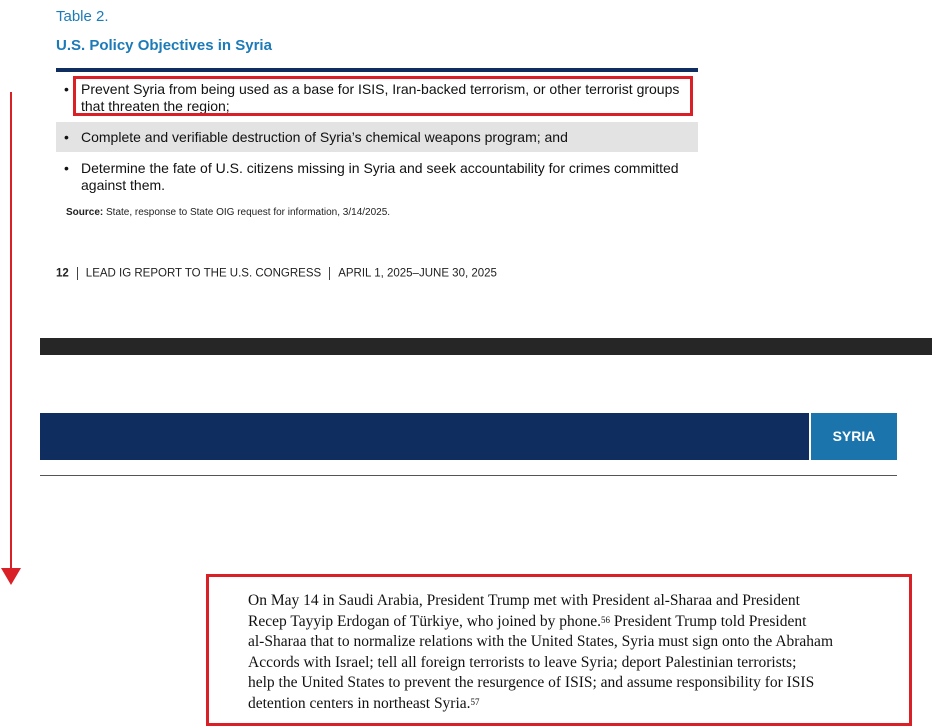  Describe the element at coordinates (11, 576) in the screenshot. I see `arrow-head-icon` at that location.